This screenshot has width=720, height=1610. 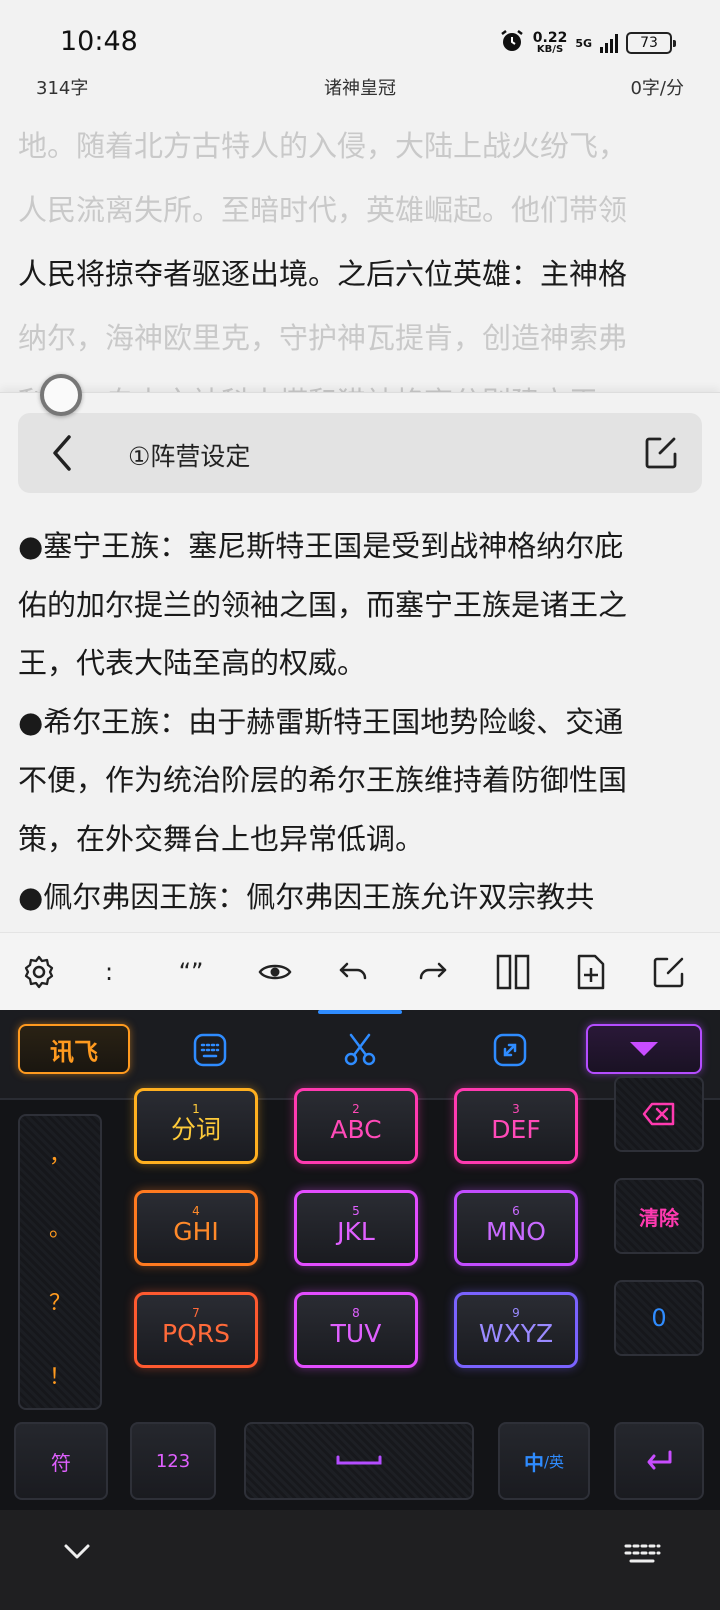 I want to click on keyboard-switch-icon, so click(x=210, y=1050).